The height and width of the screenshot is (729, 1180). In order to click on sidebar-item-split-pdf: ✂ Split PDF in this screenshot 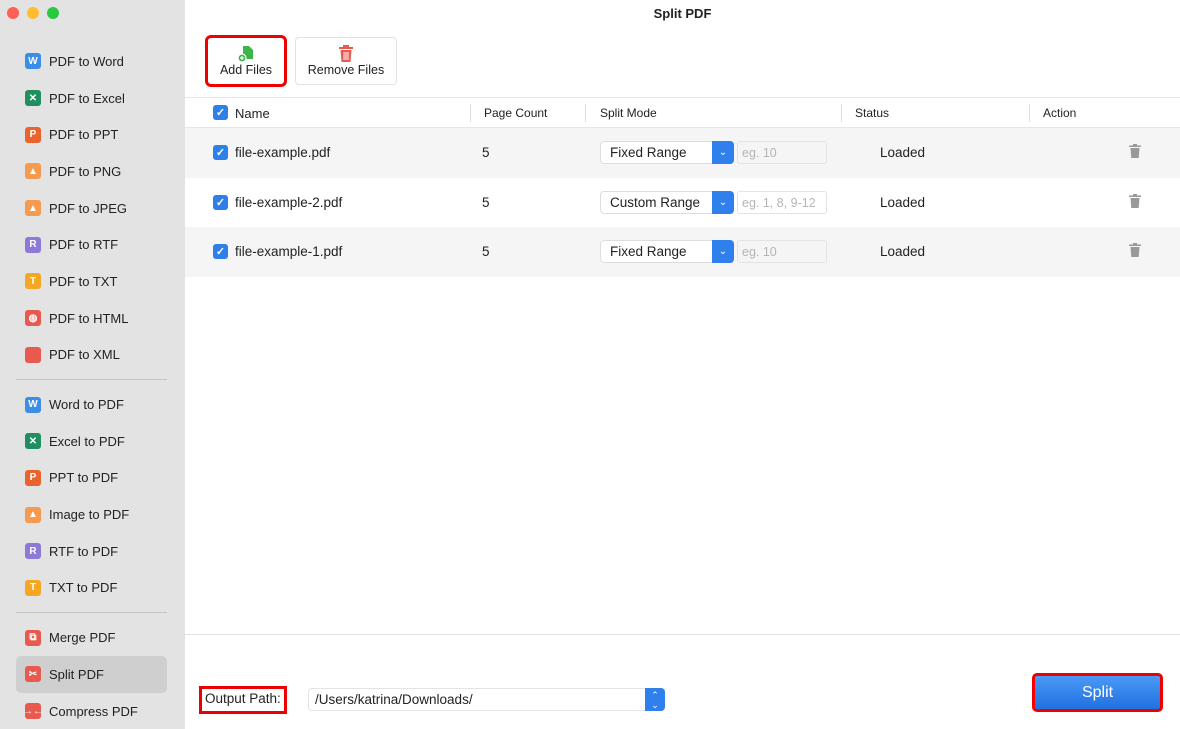, I will do `click(91, 674)`.